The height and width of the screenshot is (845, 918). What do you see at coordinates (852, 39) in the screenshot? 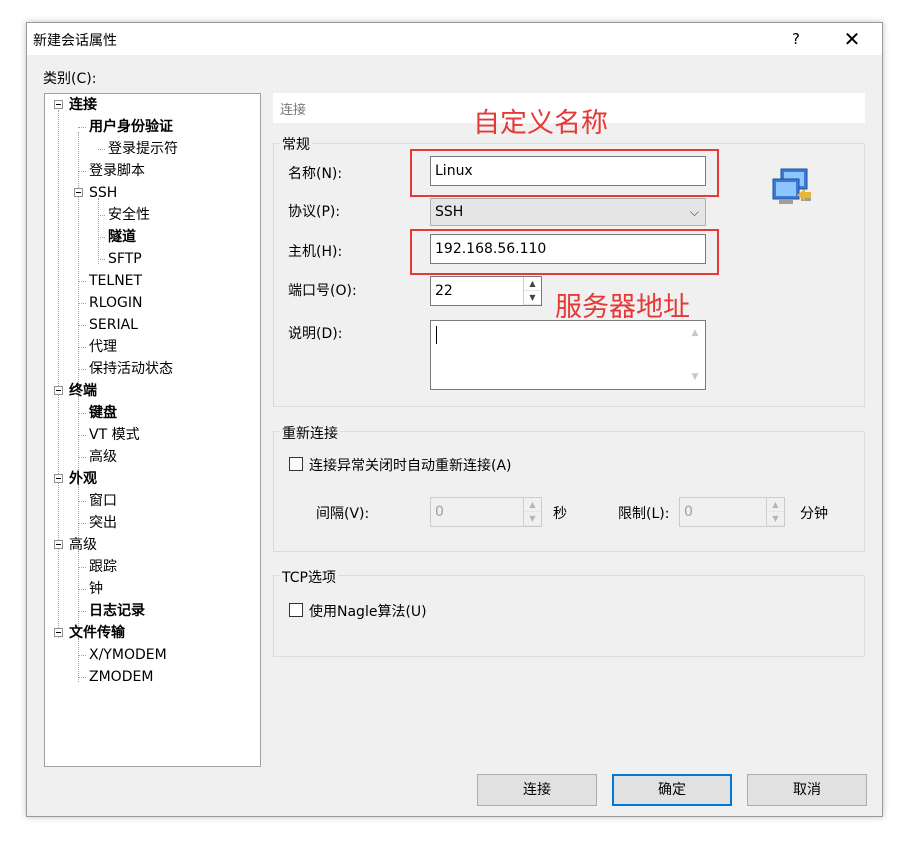
I see `close-button: ✕` at bounding box center [852, 39].